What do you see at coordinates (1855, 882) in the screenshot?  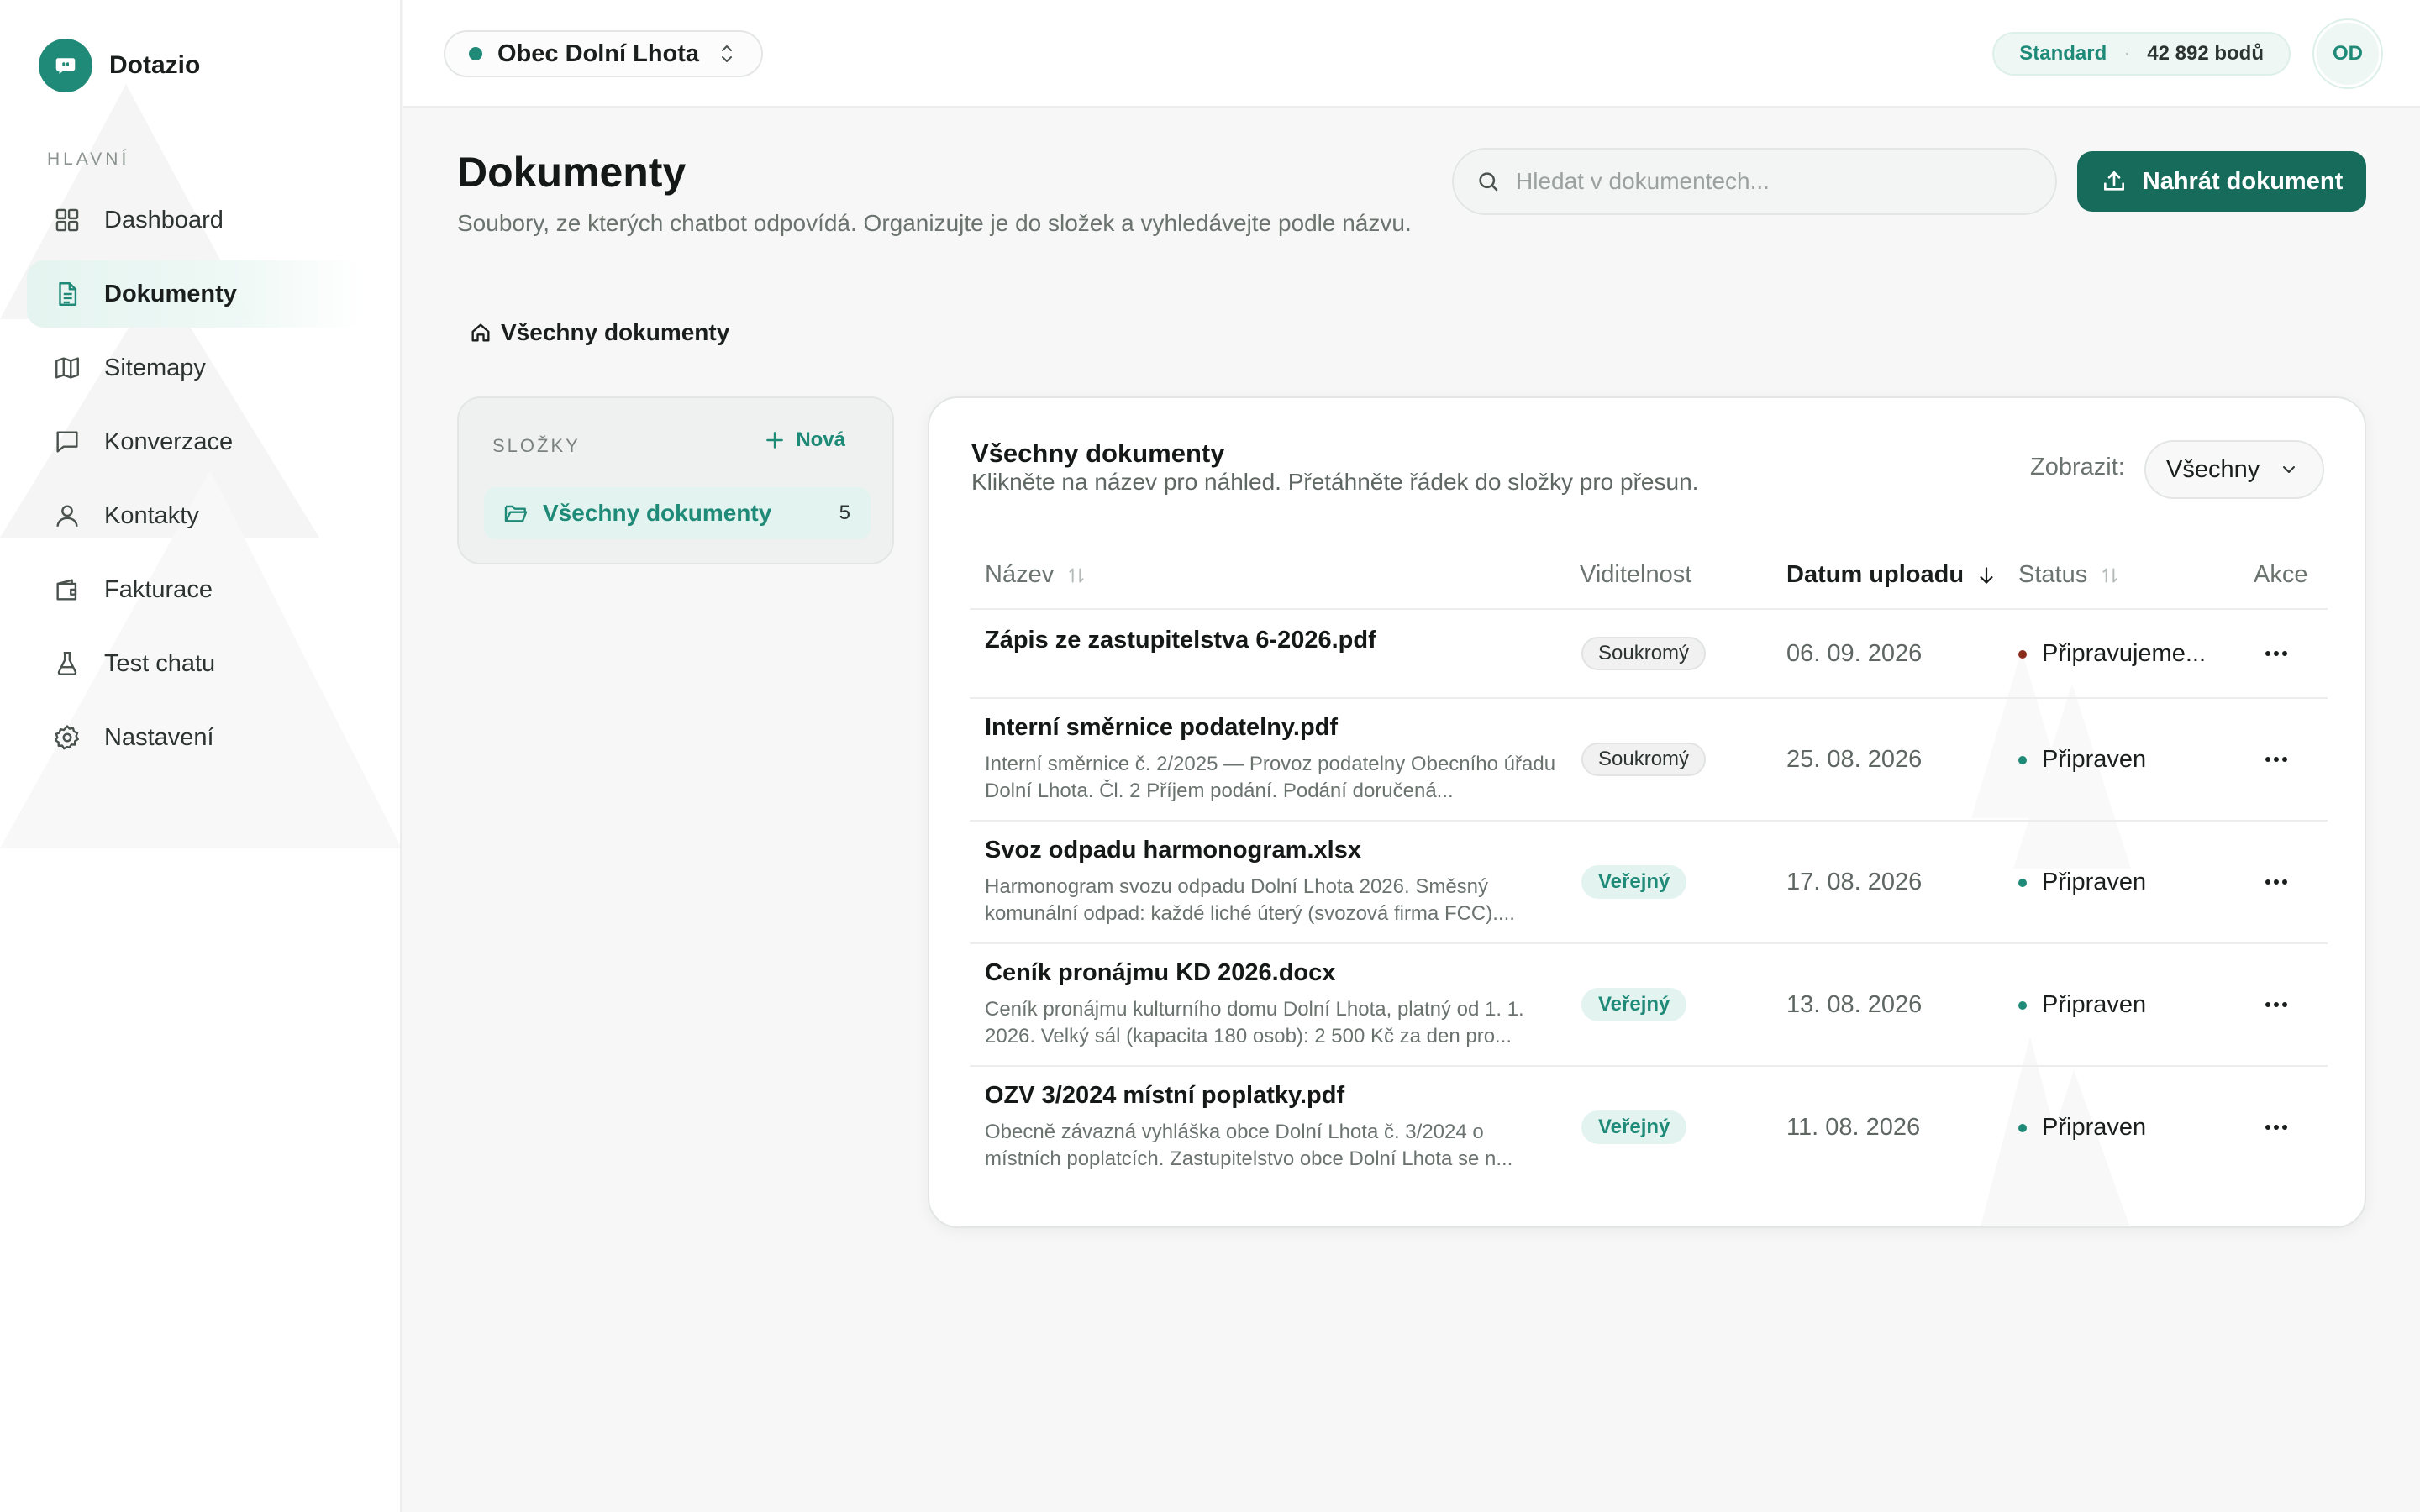 I see `upload-date: 17. 08. 2026` at bounding box center [1855, 882].